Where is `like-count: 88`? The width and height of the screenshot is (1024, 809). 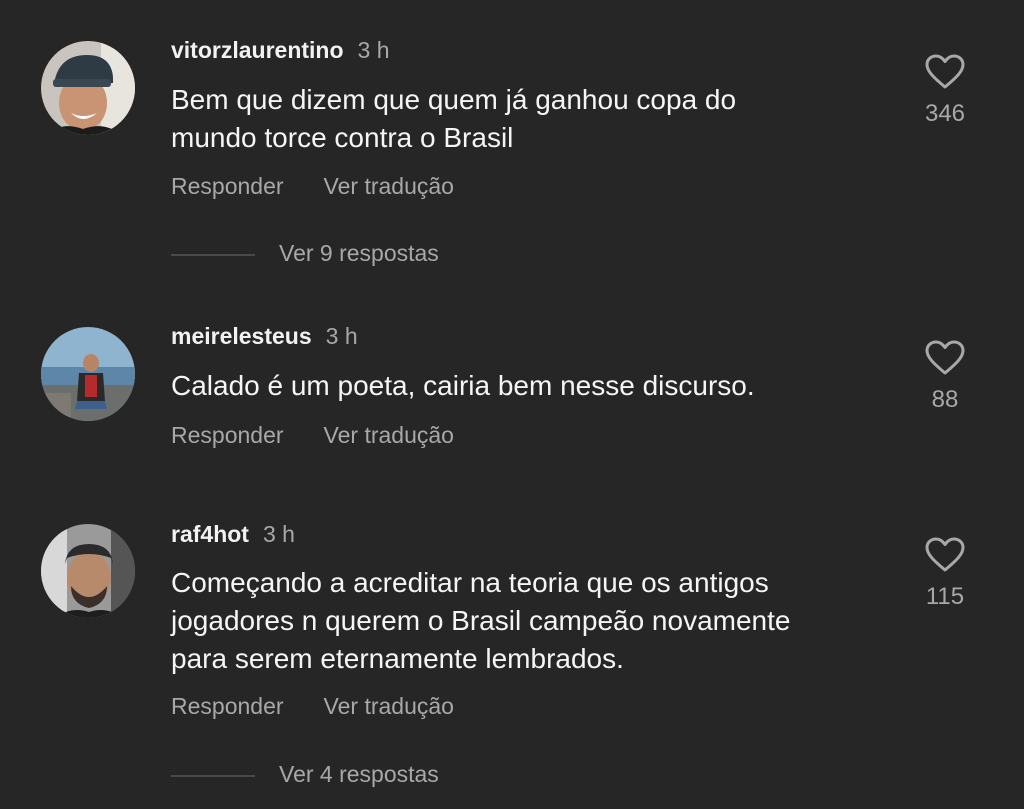 like-count: 88 is located at coordinates (945, 399).